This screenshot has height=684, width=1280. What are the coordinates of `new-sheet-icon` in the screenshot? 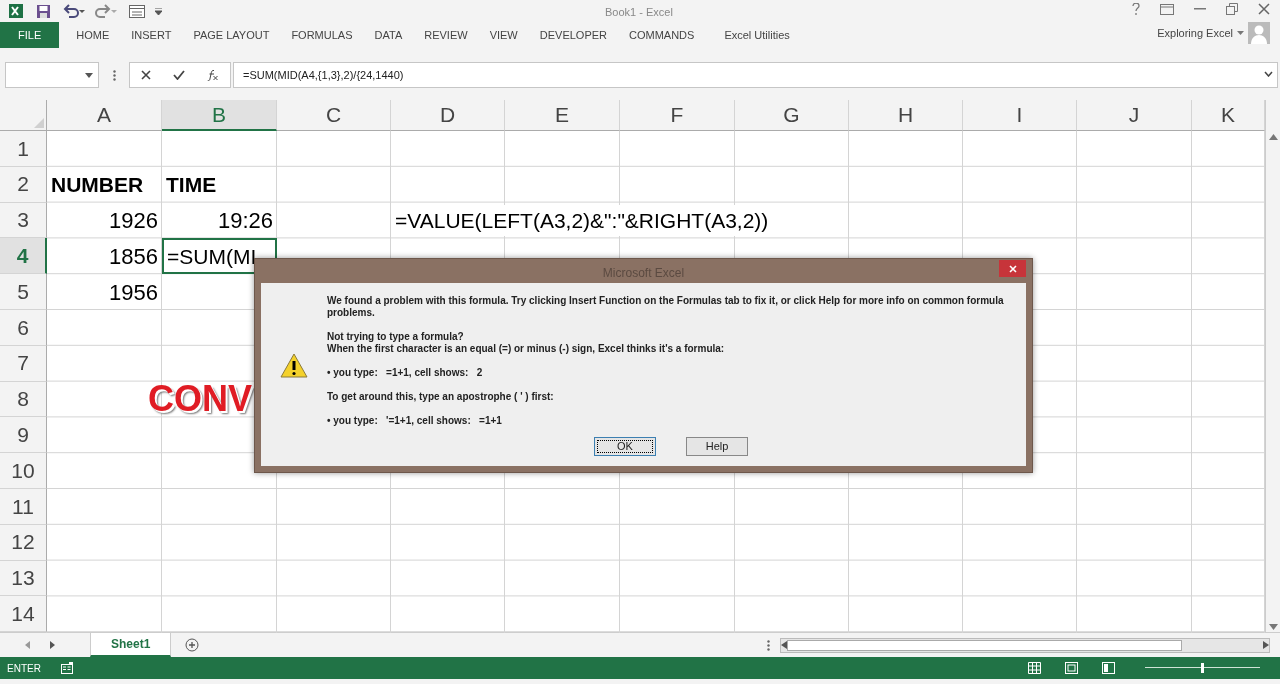 It's located at (192, 645).